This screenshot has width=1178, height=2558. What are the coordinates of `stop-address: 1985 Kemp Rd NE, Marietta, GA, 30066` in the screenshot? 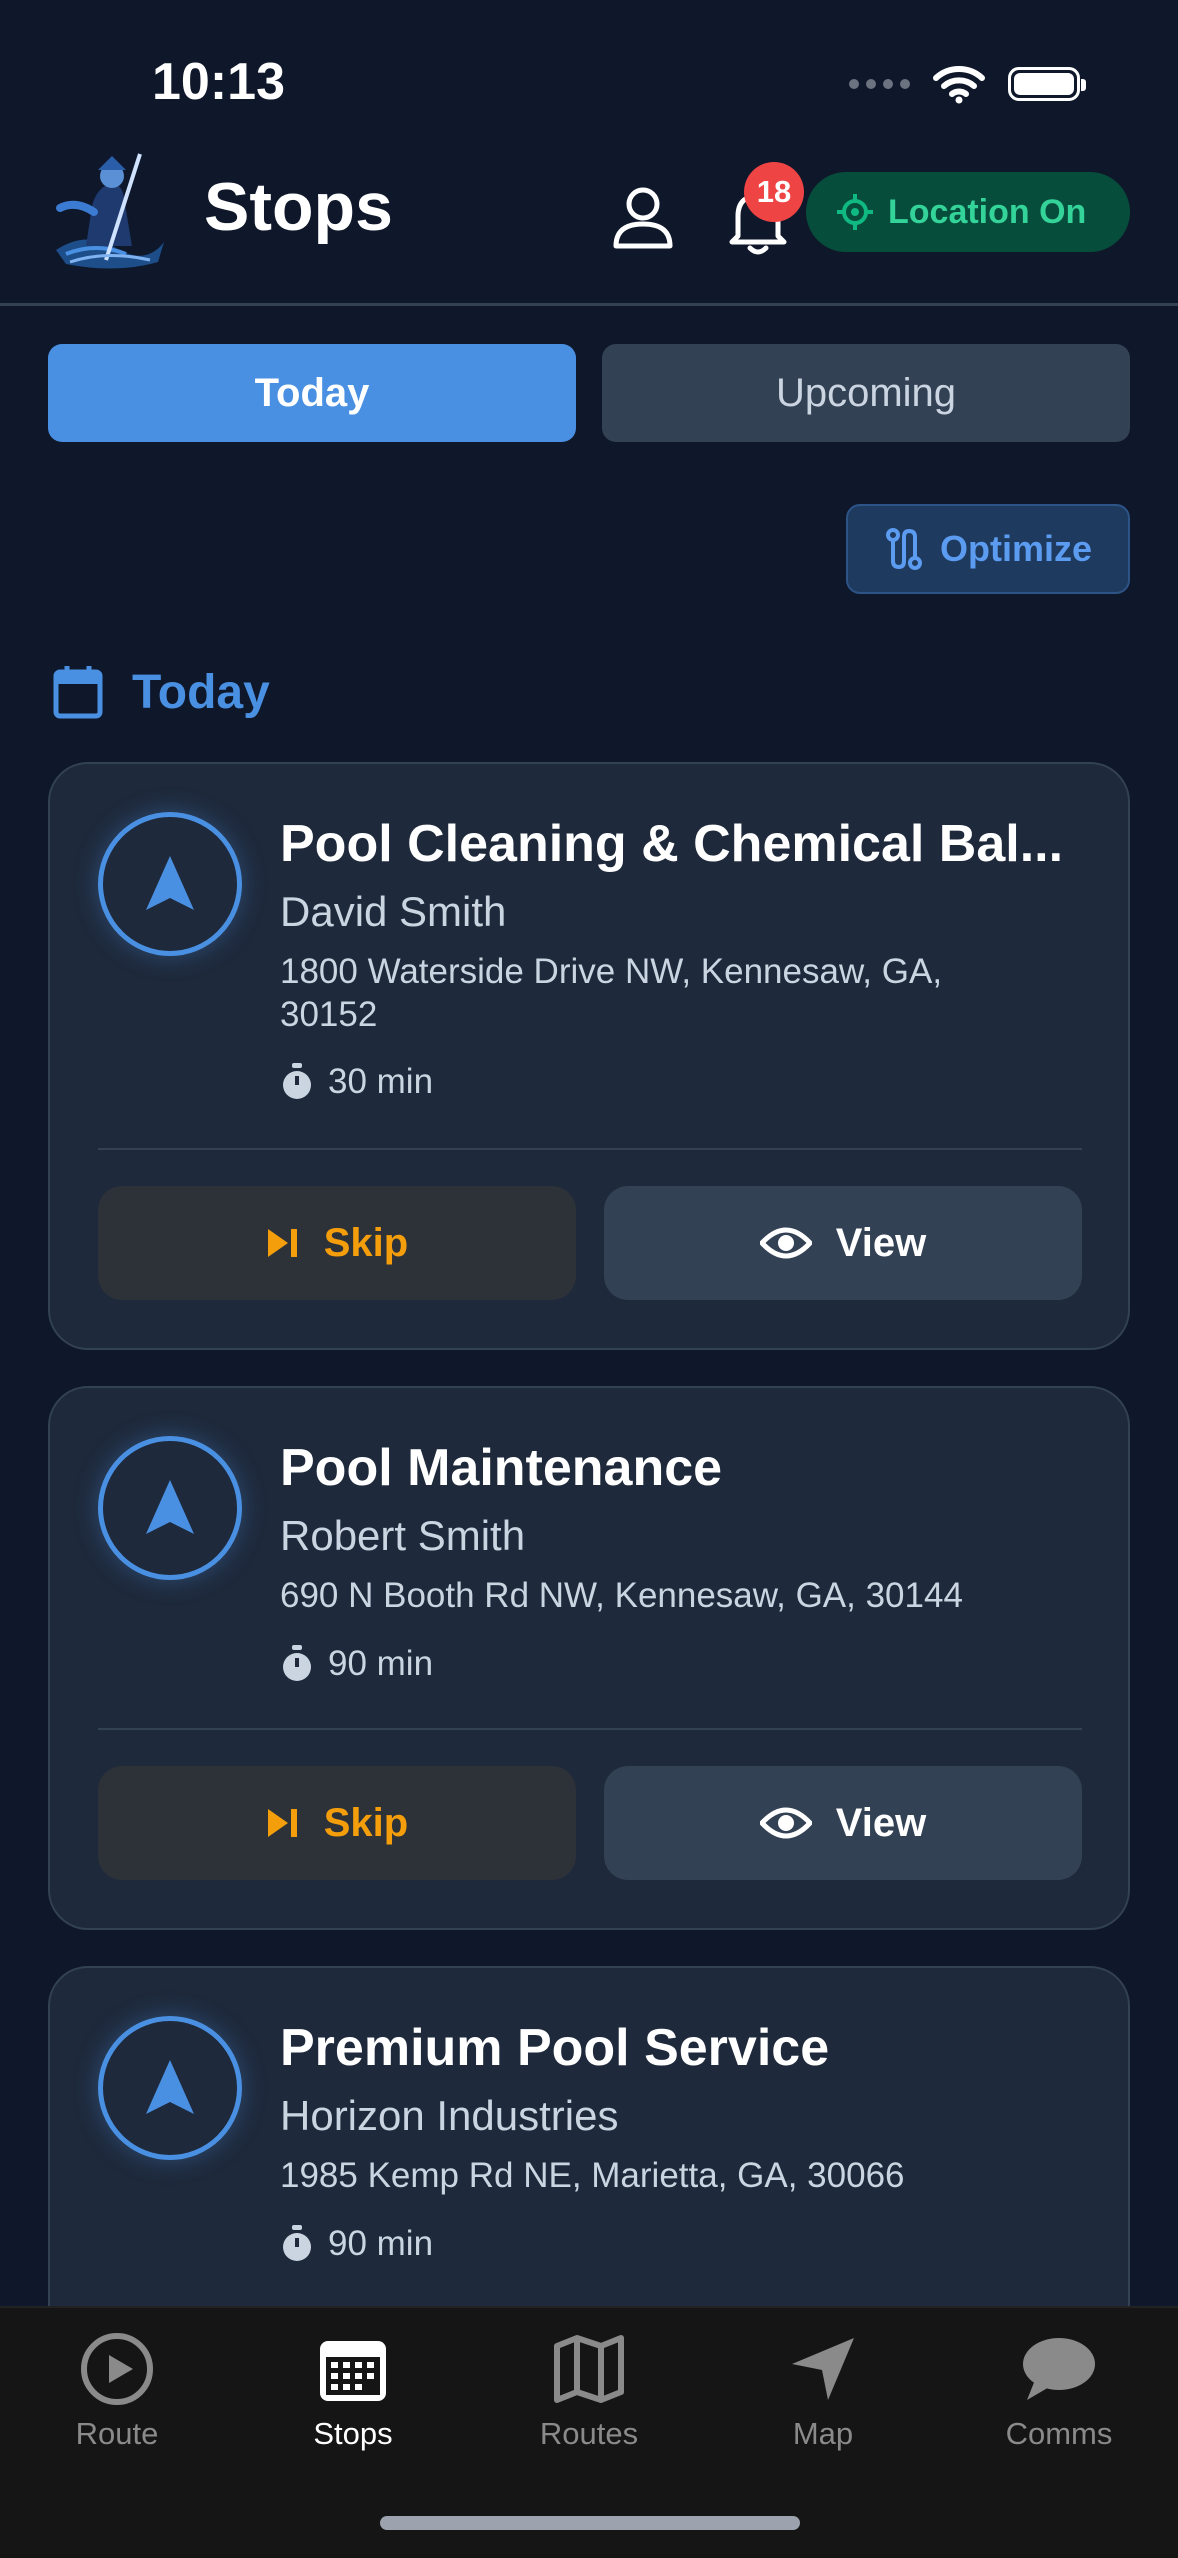 It's located at (592, 2175).